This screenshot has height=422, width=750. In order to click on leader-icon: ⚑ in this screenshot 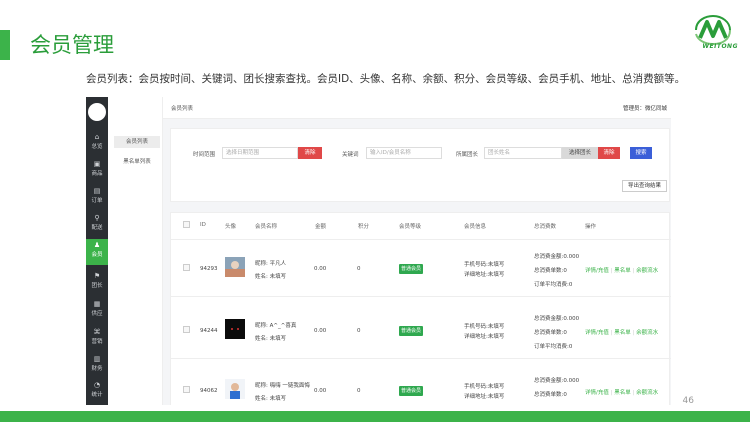, I will do `click(97, 276)`.